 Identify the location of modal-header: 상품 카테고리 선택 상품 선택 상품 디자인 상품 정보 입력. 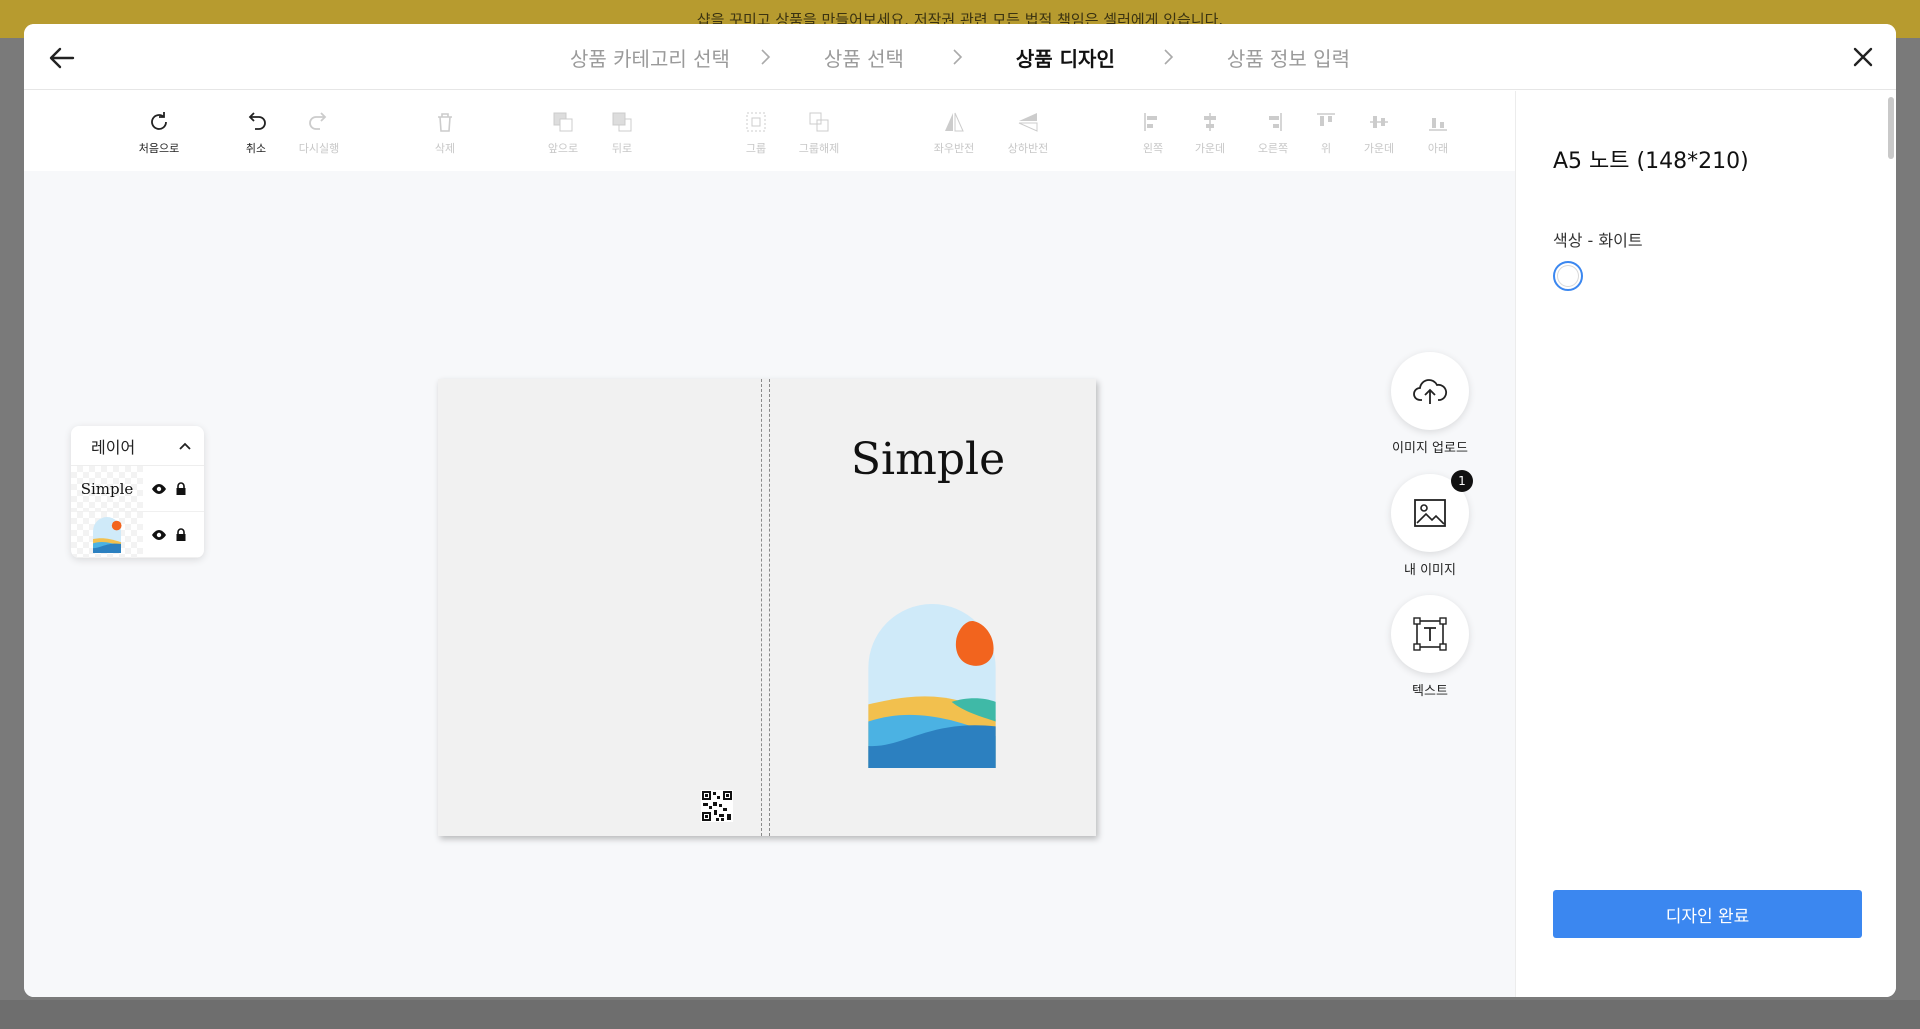
(960, 57).